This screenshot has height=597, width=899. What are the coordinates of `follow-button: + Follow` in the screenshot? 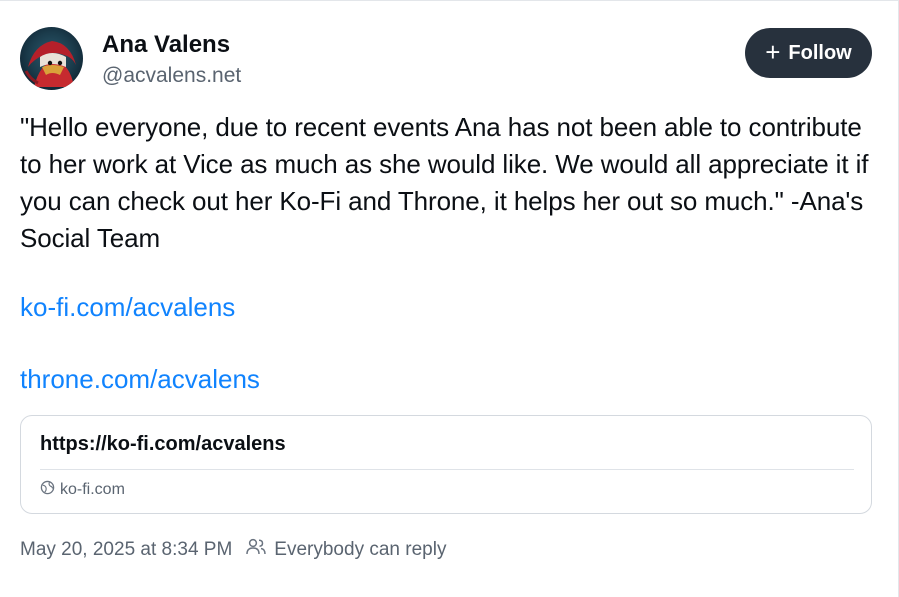 It's located at (808, 53).